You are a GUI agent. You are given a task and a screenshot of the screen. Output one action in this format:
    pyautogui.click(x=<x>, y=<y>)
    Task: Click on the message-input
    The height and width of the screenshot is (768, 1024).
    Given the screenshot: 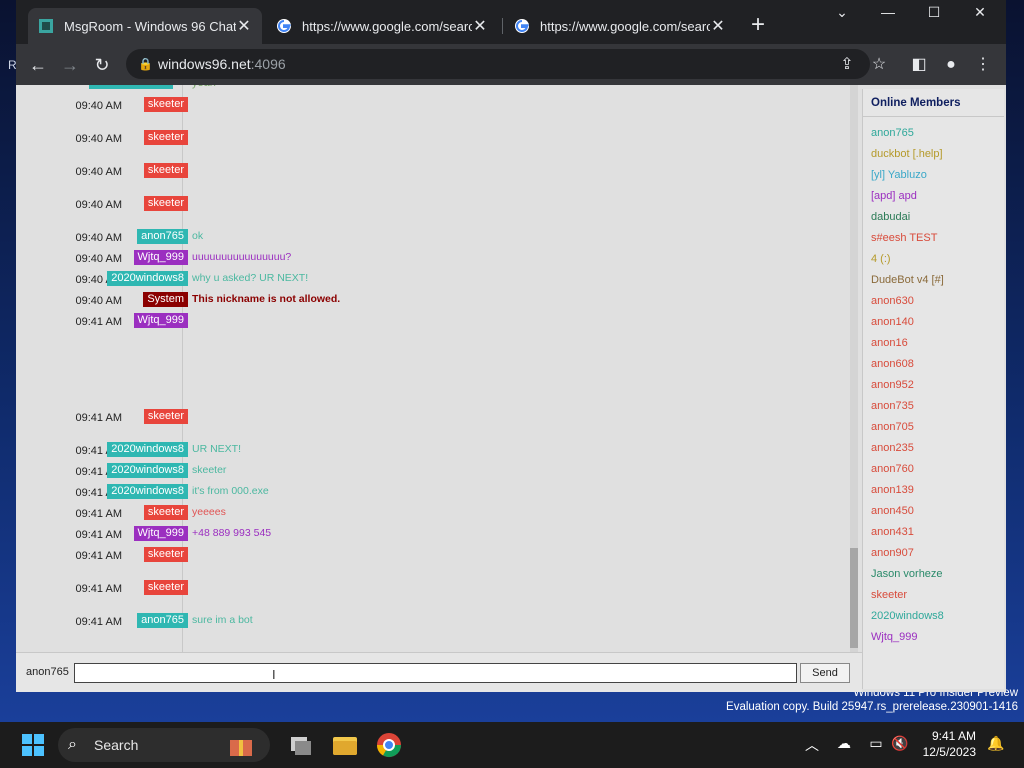 What is the action you would take?
    pyautogui.click(x=435, y=673)
    